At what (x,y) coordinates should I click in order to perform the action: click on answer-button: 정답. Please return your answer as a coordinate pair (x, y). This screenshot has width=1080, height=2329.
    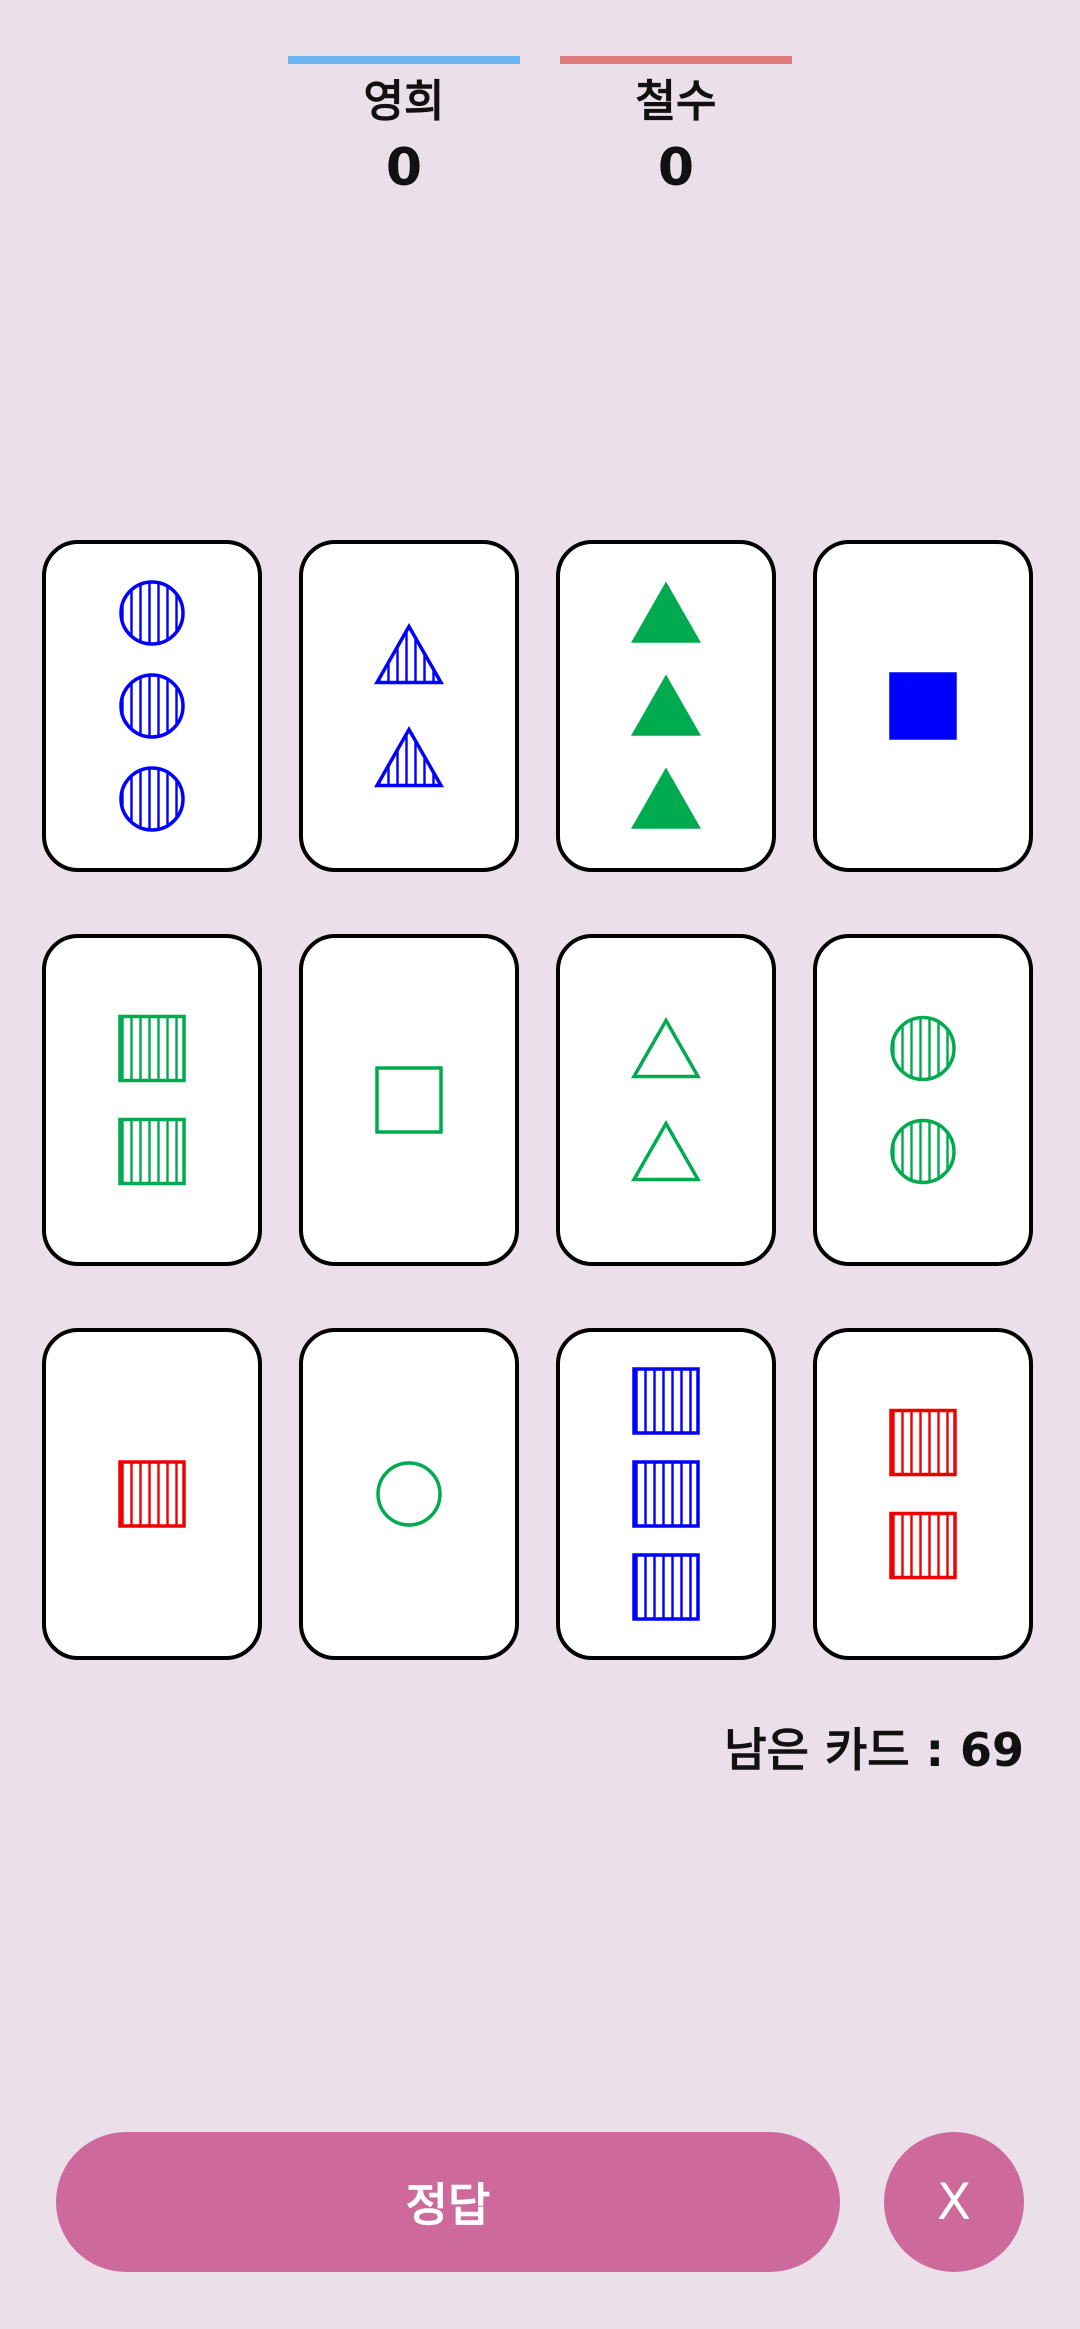
    Looking at the image, I should click on (448, 2202).